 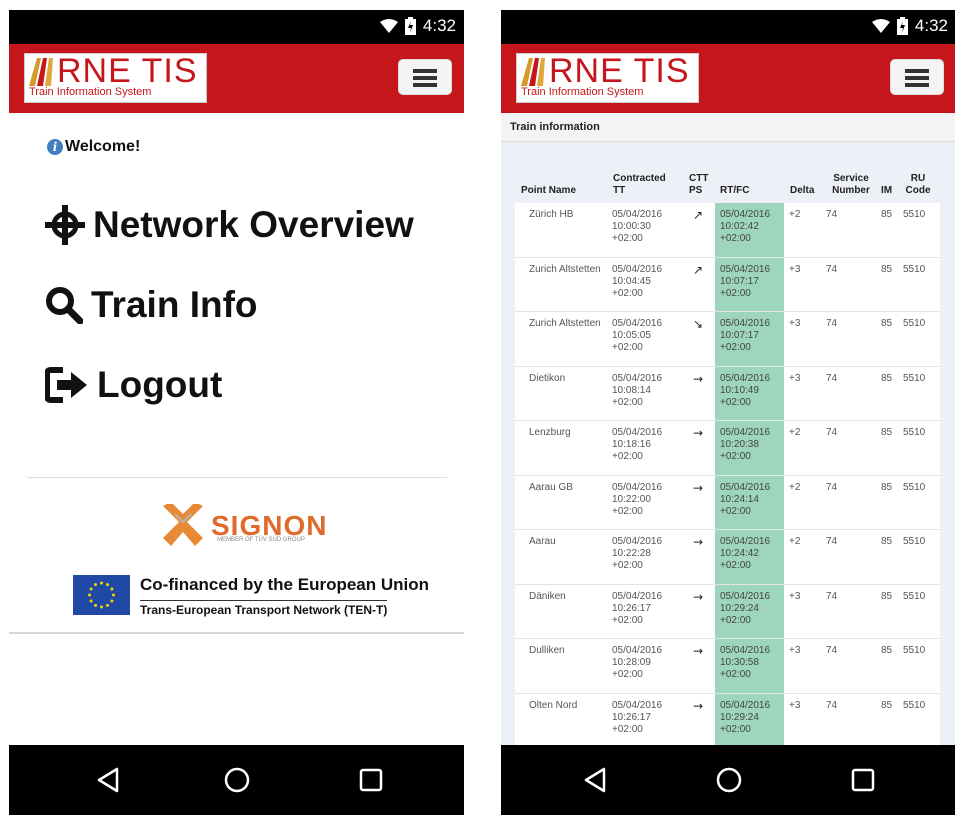 What do you see at coordinates (547, 378) in the screenshot?
I see `point-name-cell: Dietikon` at bounding box center [547, 378].